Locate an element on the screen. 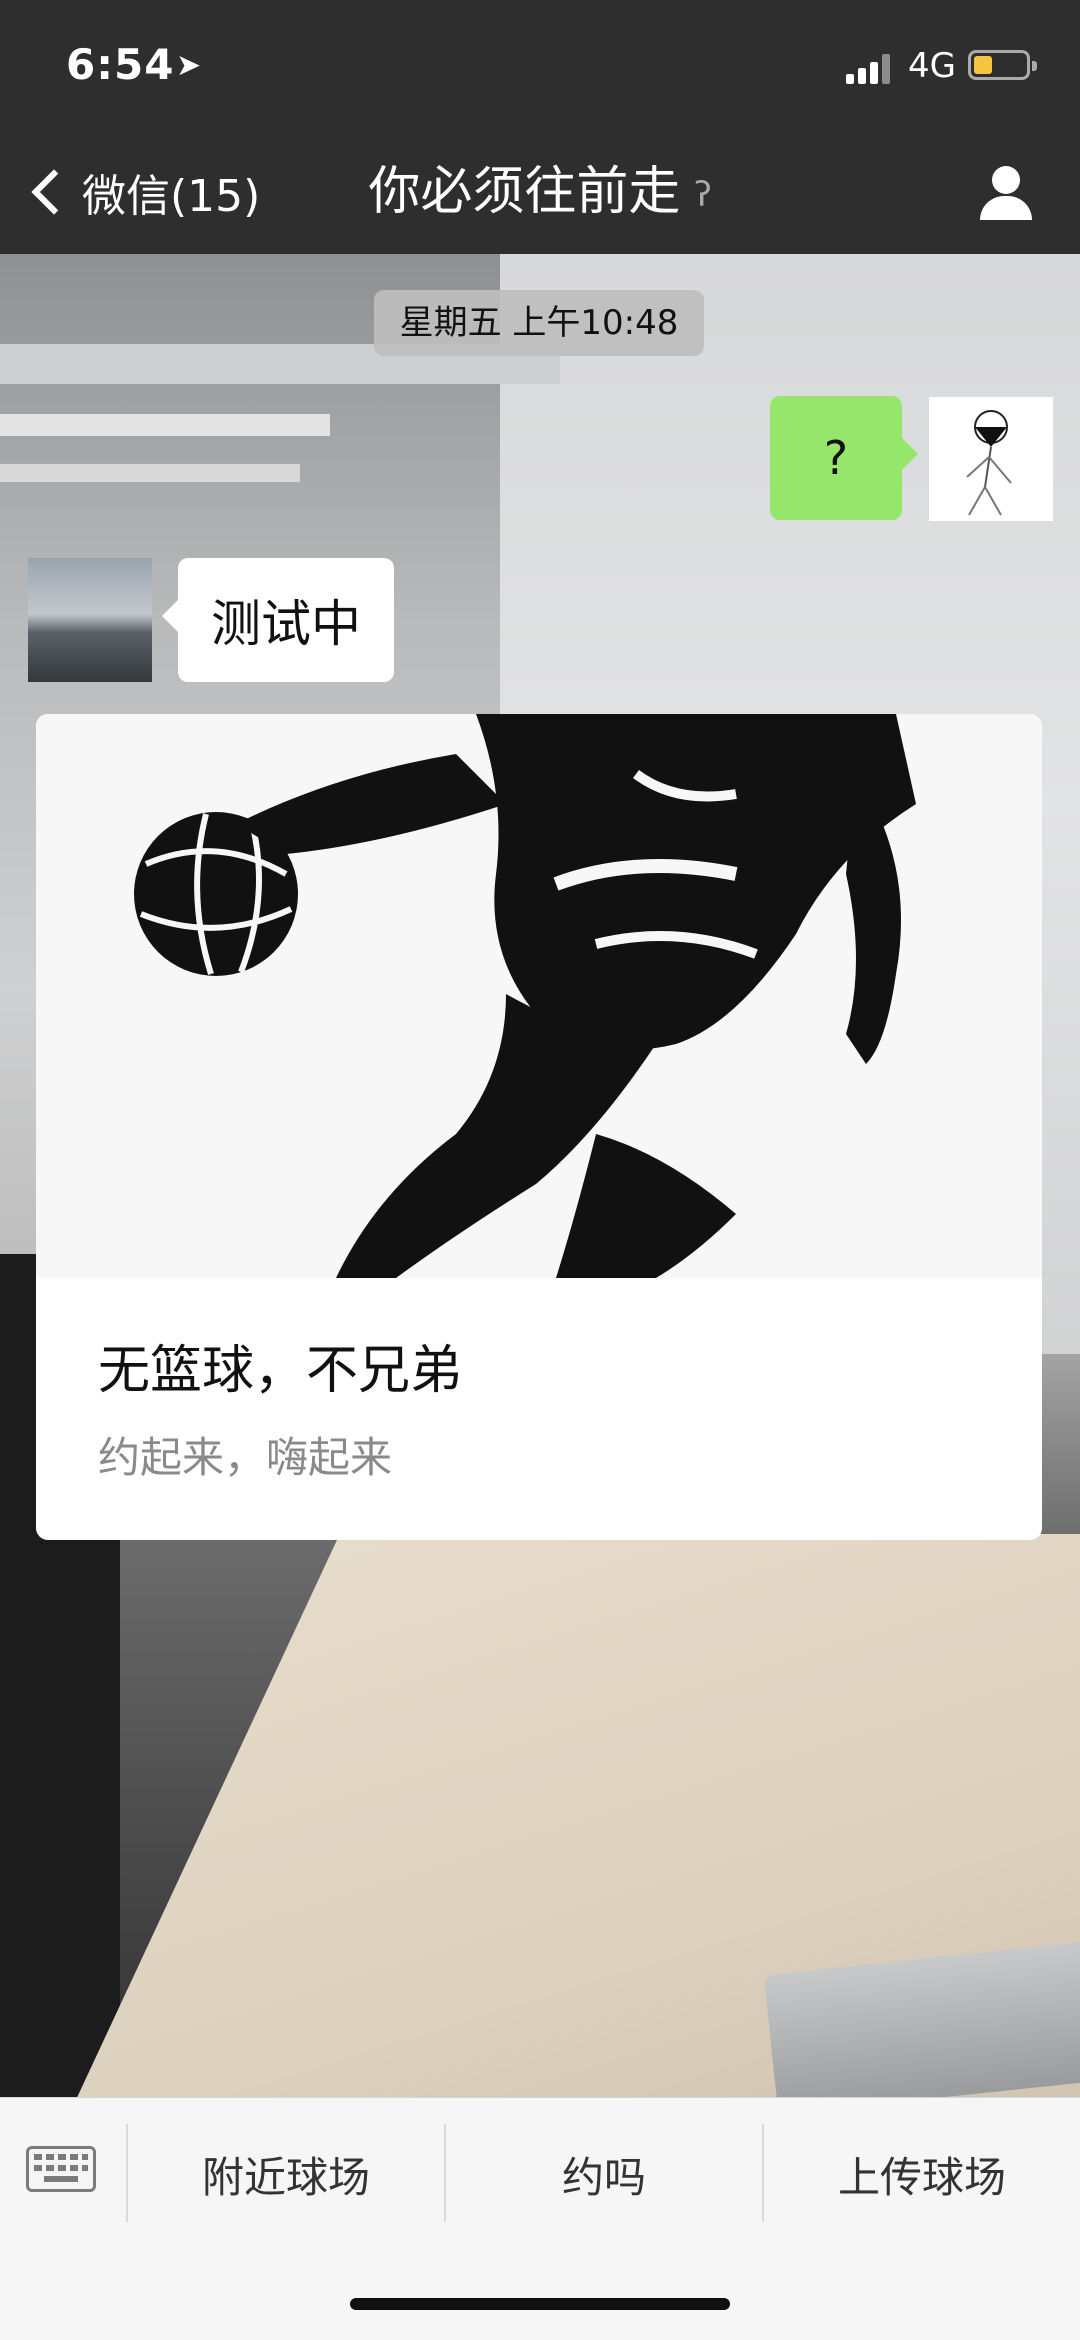  battery-level is located at coordinates (983, 65).